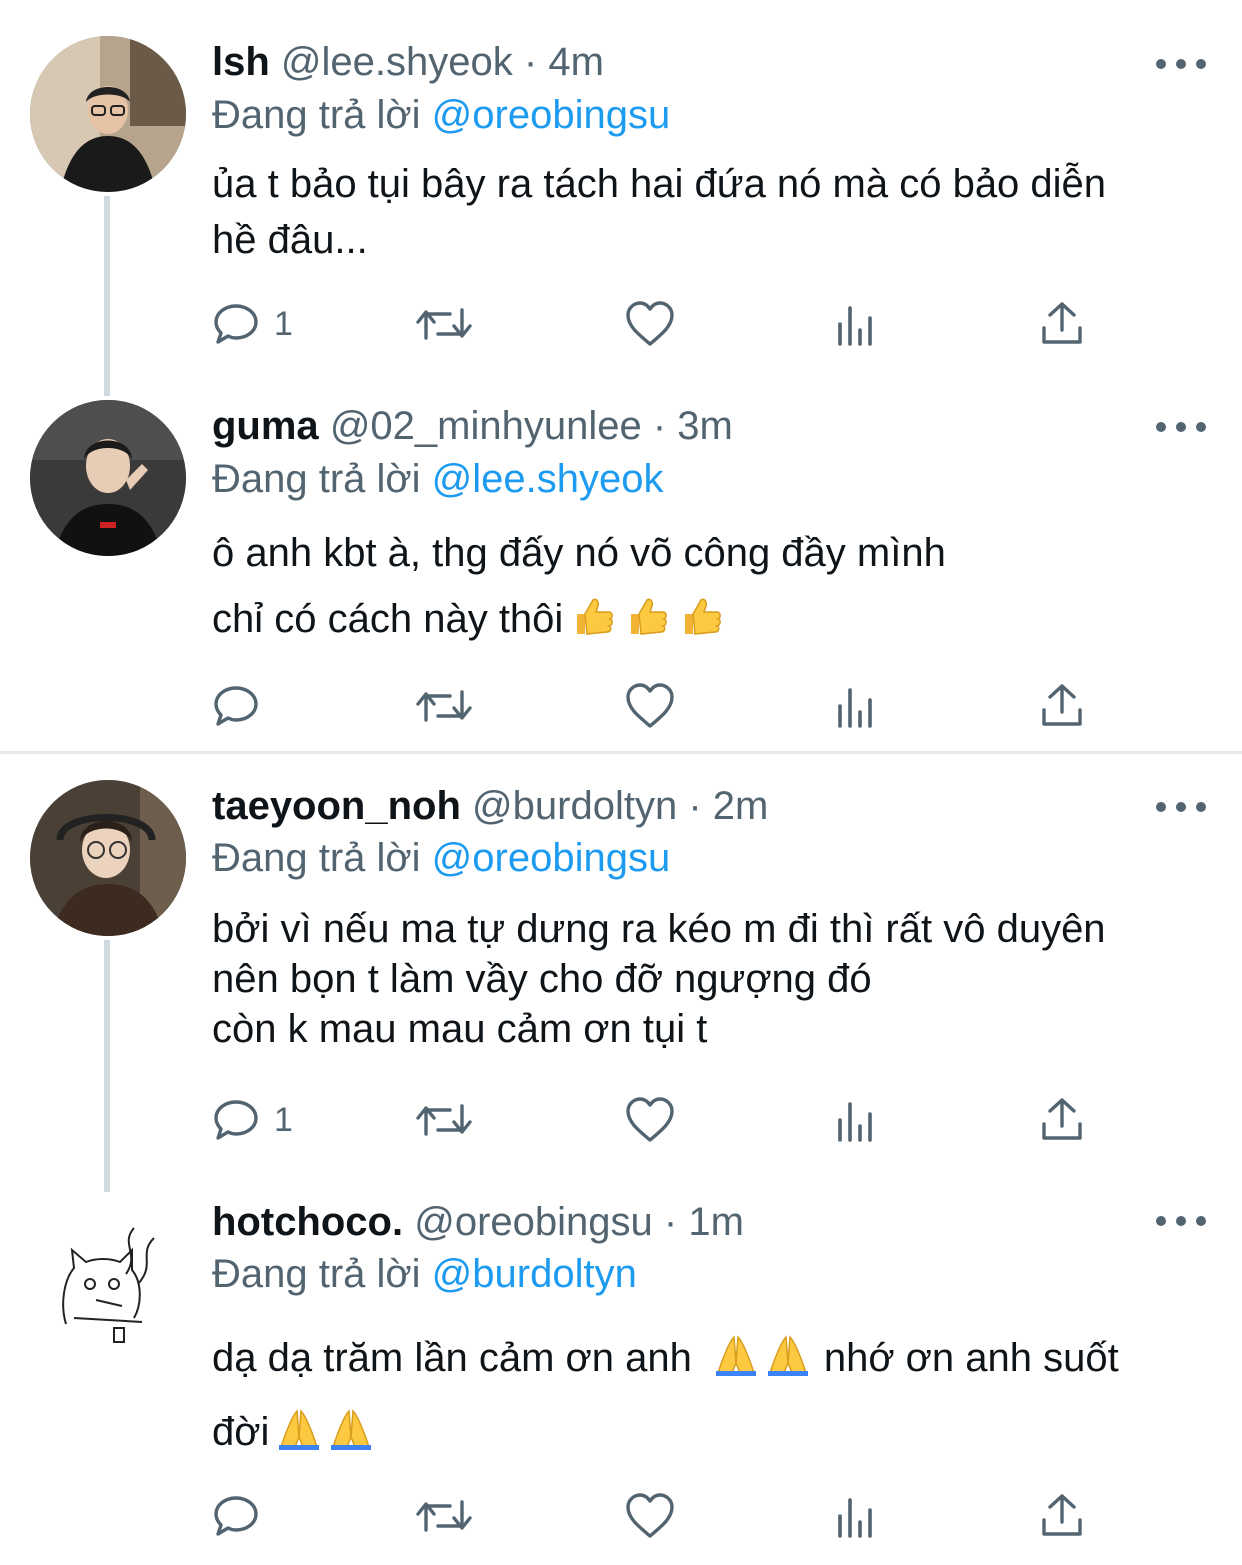 Image resolution: width=1242 pixels, height=1565 pixels. I want to click on tweet-text-line: ô anh kbt à, thg đấy nó võ công đầy mình, so click(579, 553).